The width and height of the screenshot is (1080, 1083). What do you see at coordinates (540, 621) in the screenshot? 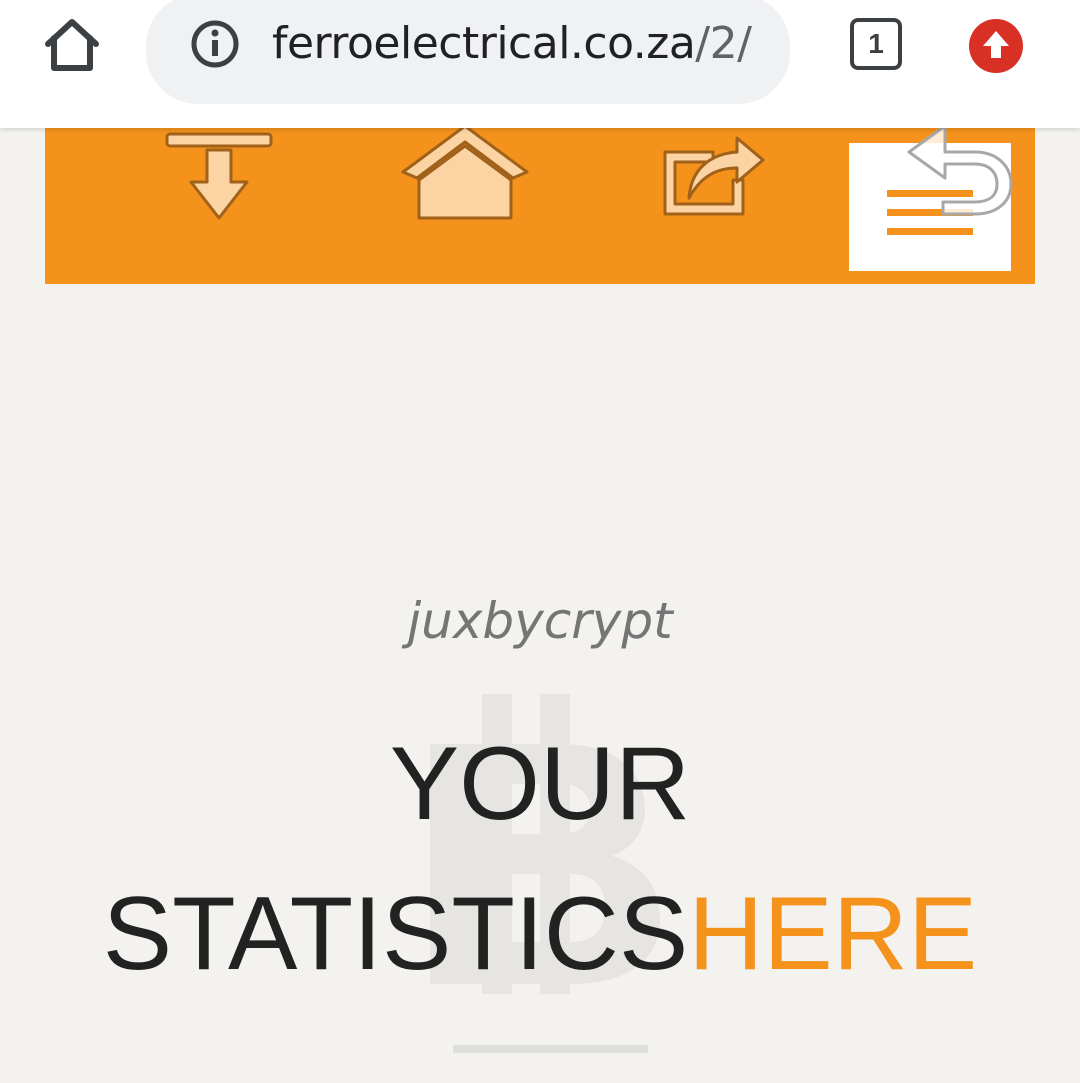
I see `hero-subtitle: juxbycrypt` at bounding box center [540, 621].